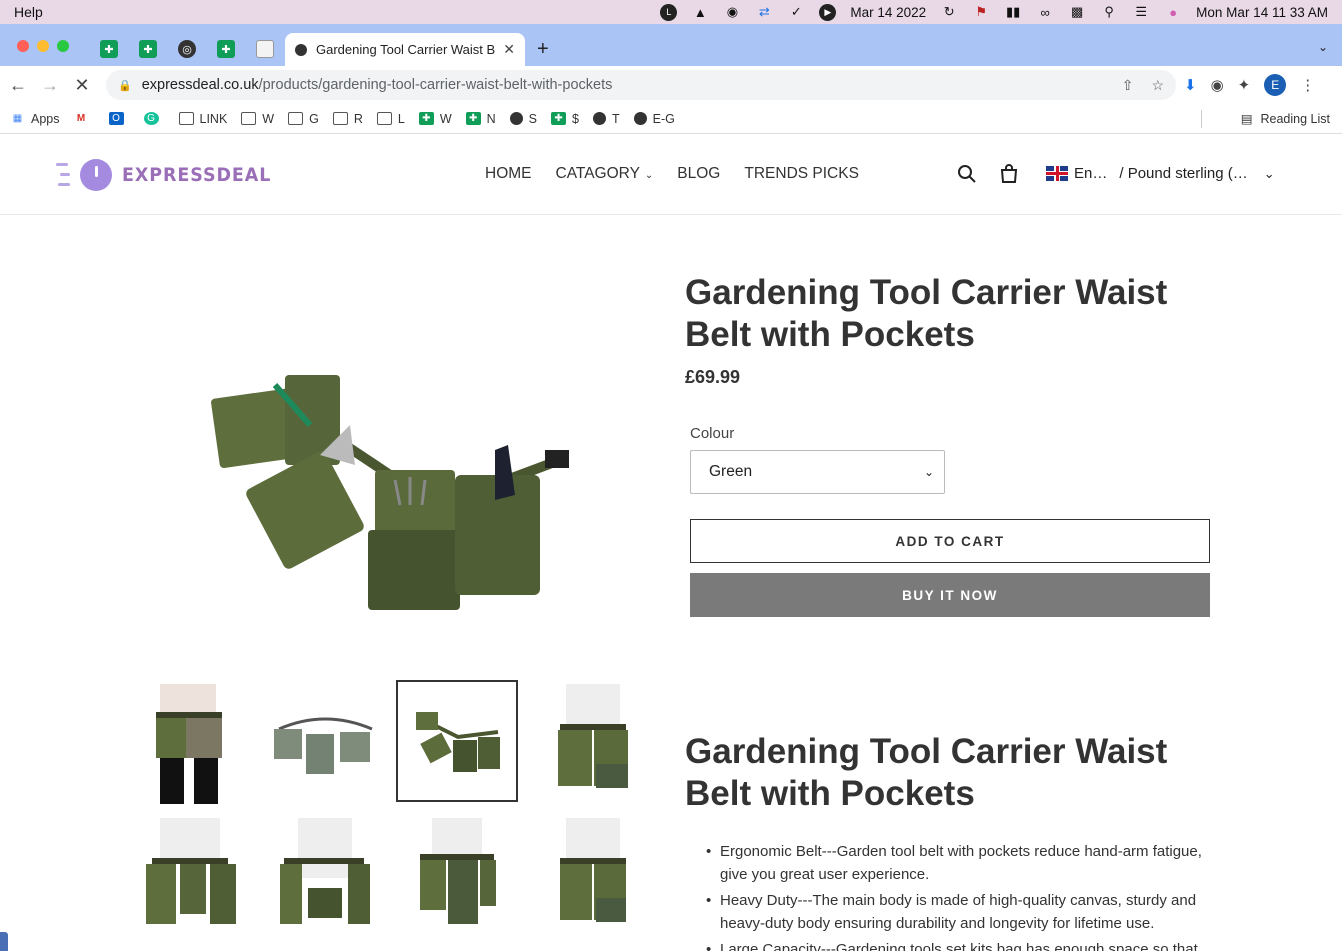 The height and width of the screenshot is (951, 1342). I want to click on lock-icon: 🔒, so click(125, 85).